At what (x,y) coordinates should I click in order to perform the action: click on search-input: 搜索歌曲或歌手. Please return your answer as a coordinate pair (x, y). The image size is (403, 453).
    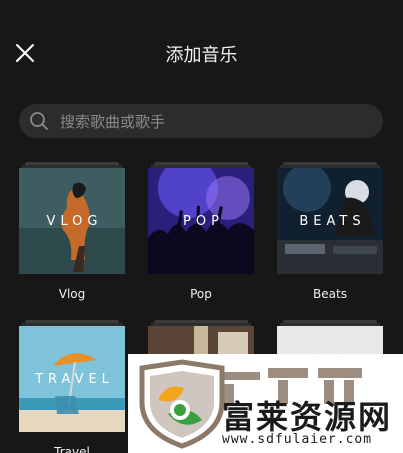
    Looking at the image, I should click on (201, 121).